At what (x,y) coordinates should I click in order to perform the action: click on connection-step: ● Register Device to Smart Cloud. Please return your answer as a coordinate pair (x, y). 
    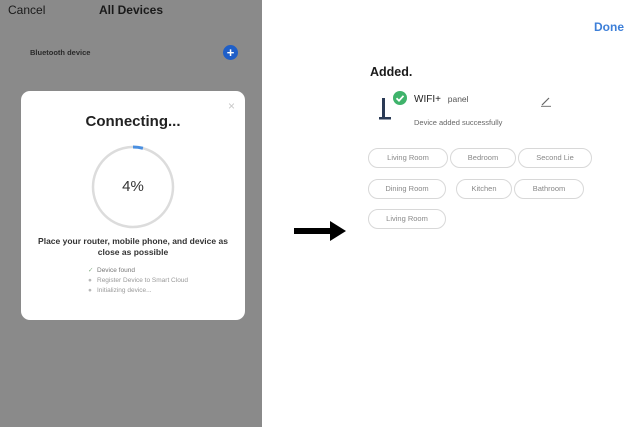
    Looking at the image, I should click on (163, 281).